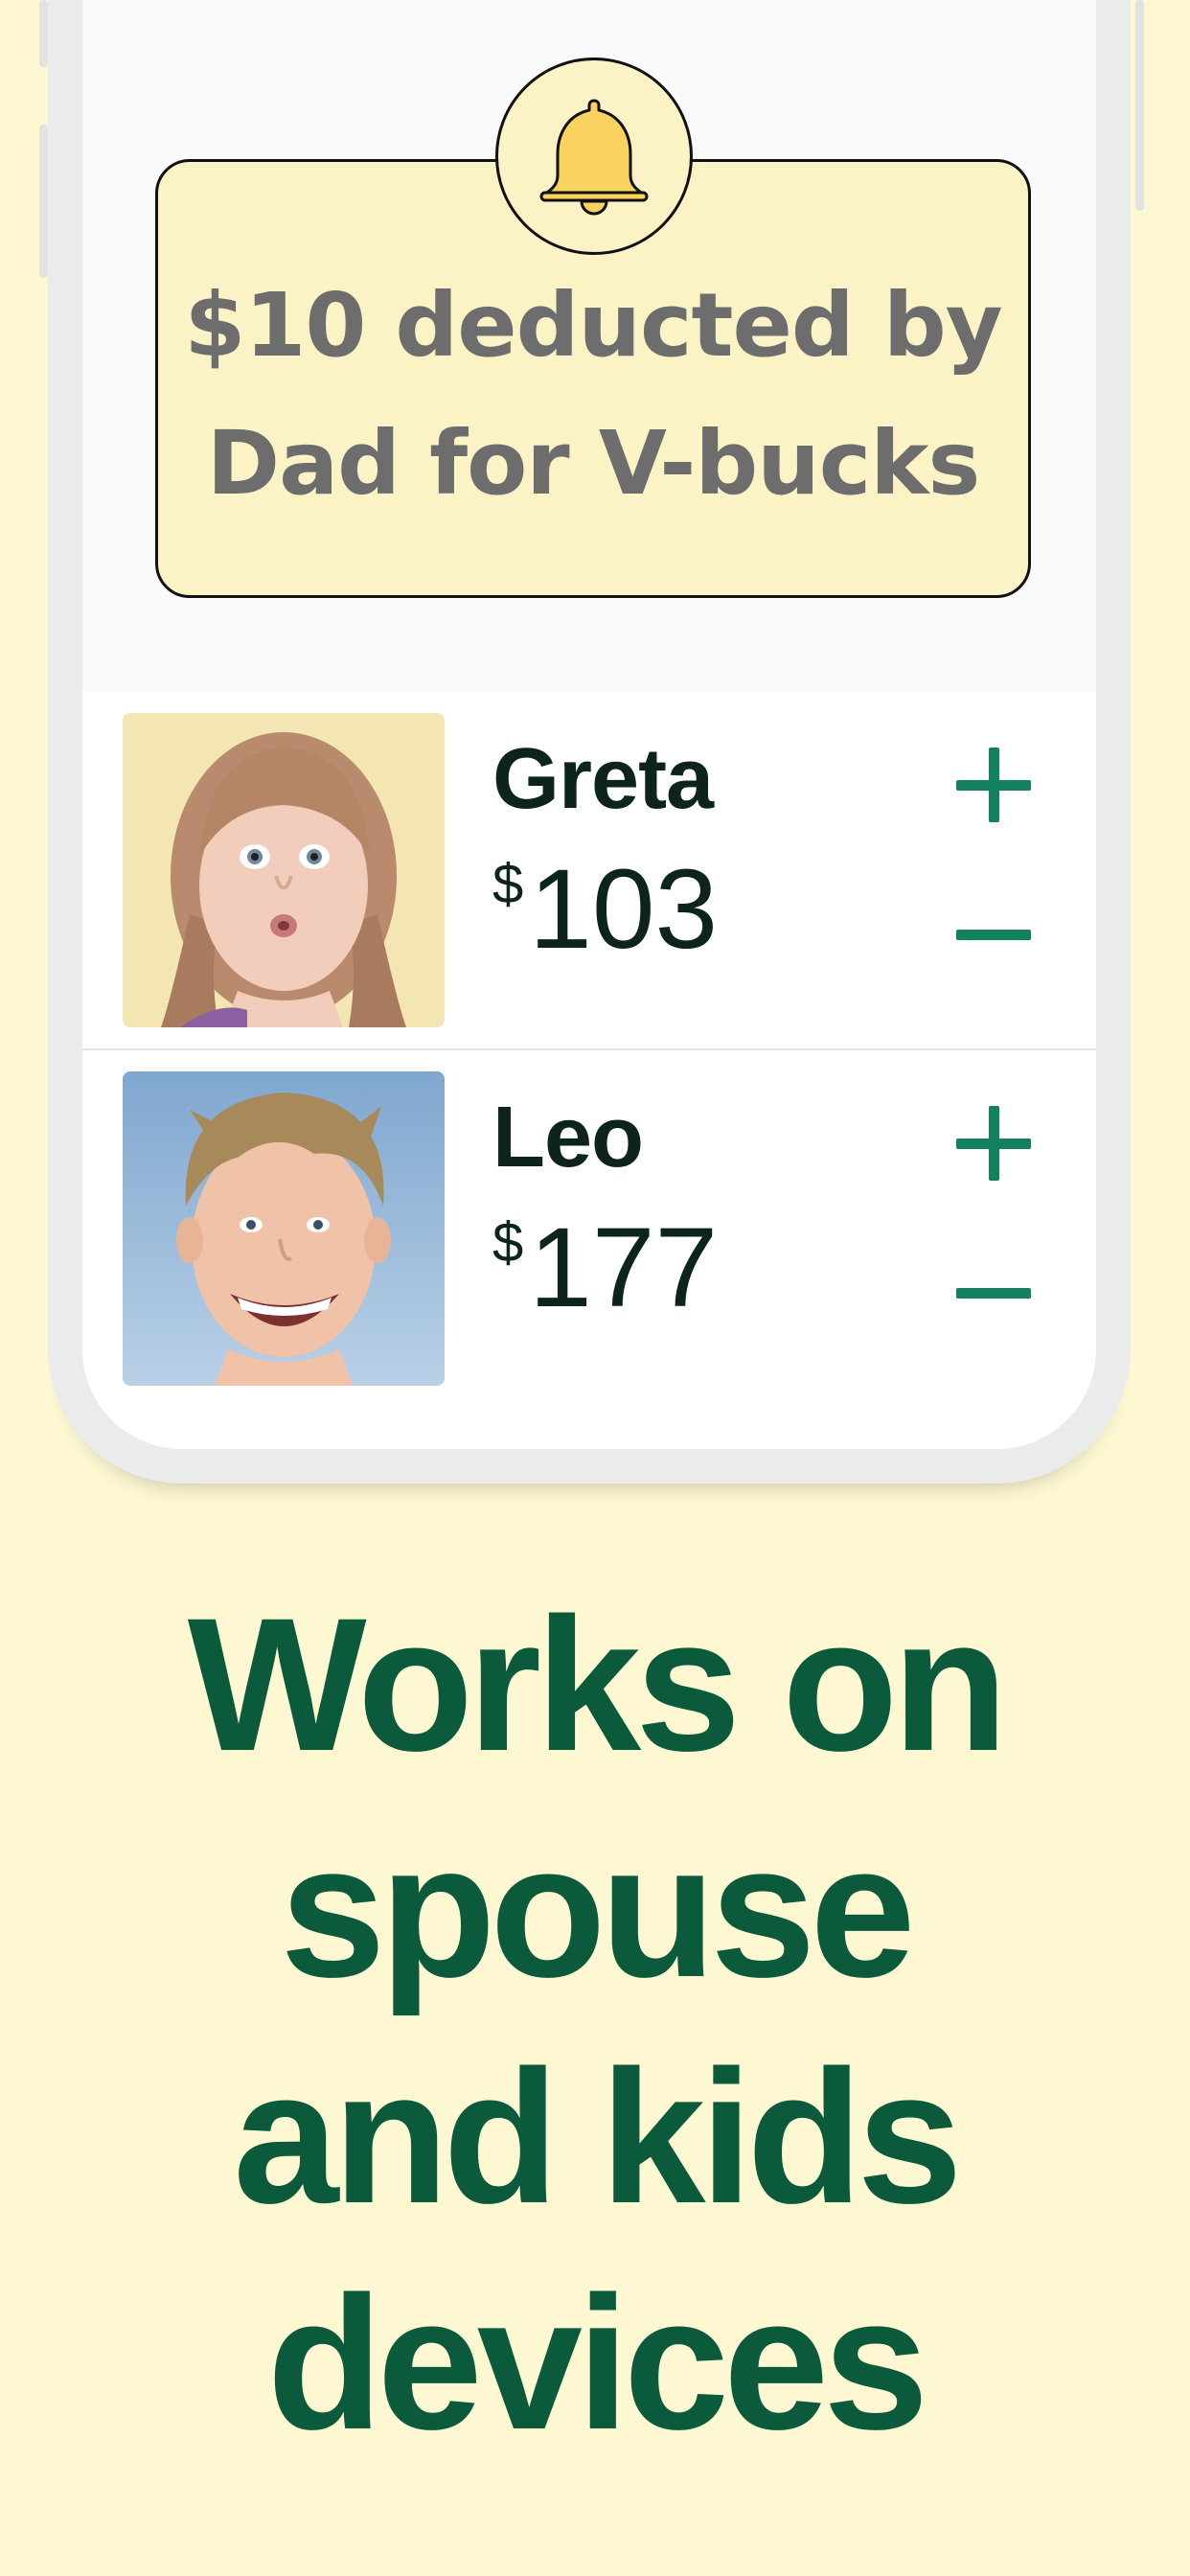 This screenshot has height=2576, width=1190. I want to click on notification-line-1: $10 deducted by, so click(593, 325).